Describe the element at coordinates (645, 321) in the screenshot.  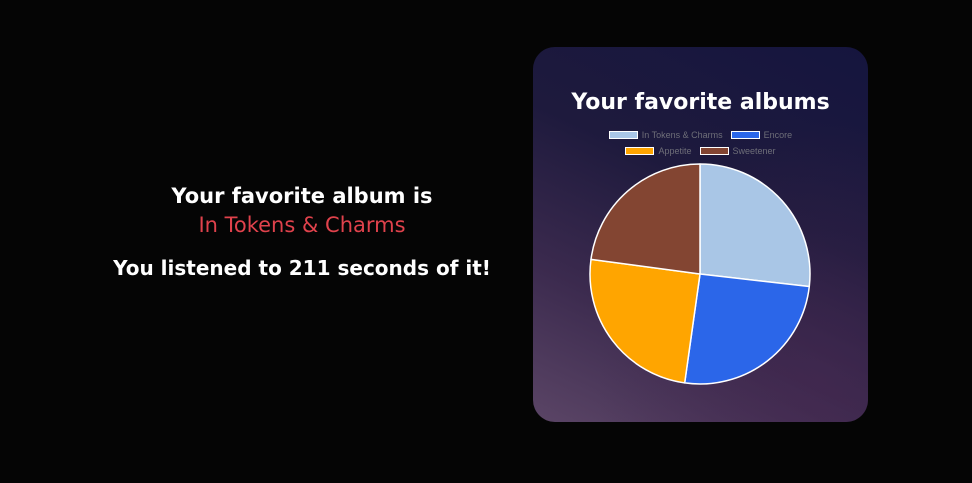
I see `pie-slice-appetite` at that location.